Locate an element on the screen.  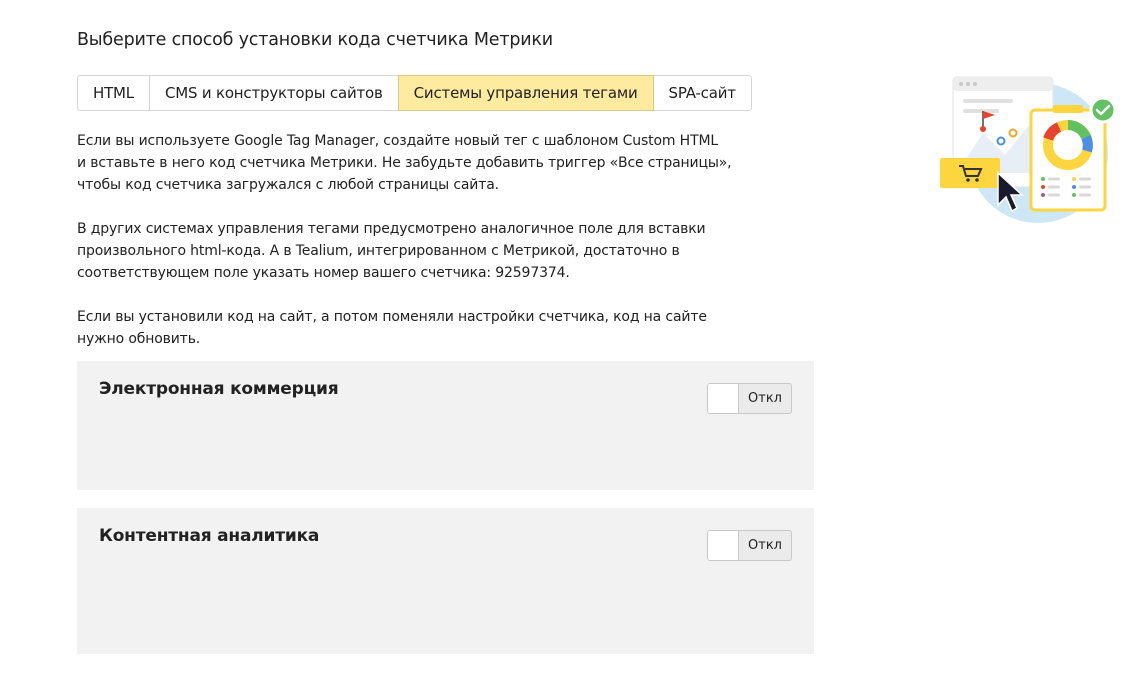
tab-tag-managers: Системы управления тегами is located at coordinates (525, 93).